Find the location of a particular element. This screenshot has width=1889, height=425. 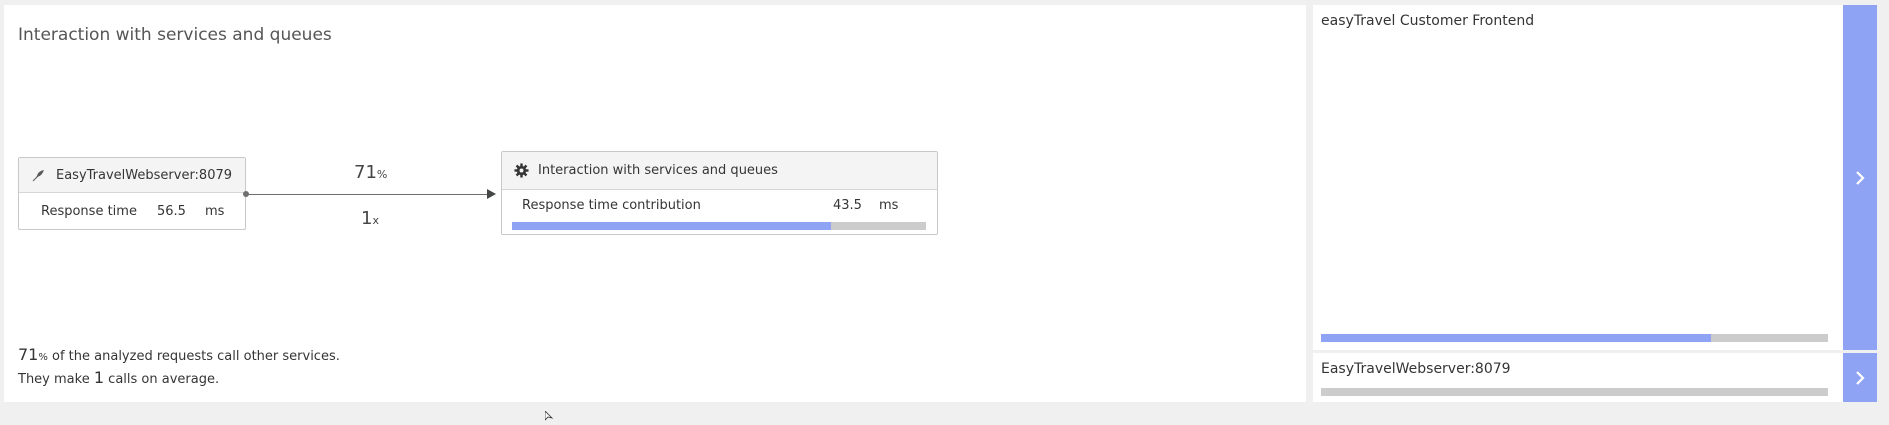

summary-percent-unit: % is located at coordinates (43, 357).